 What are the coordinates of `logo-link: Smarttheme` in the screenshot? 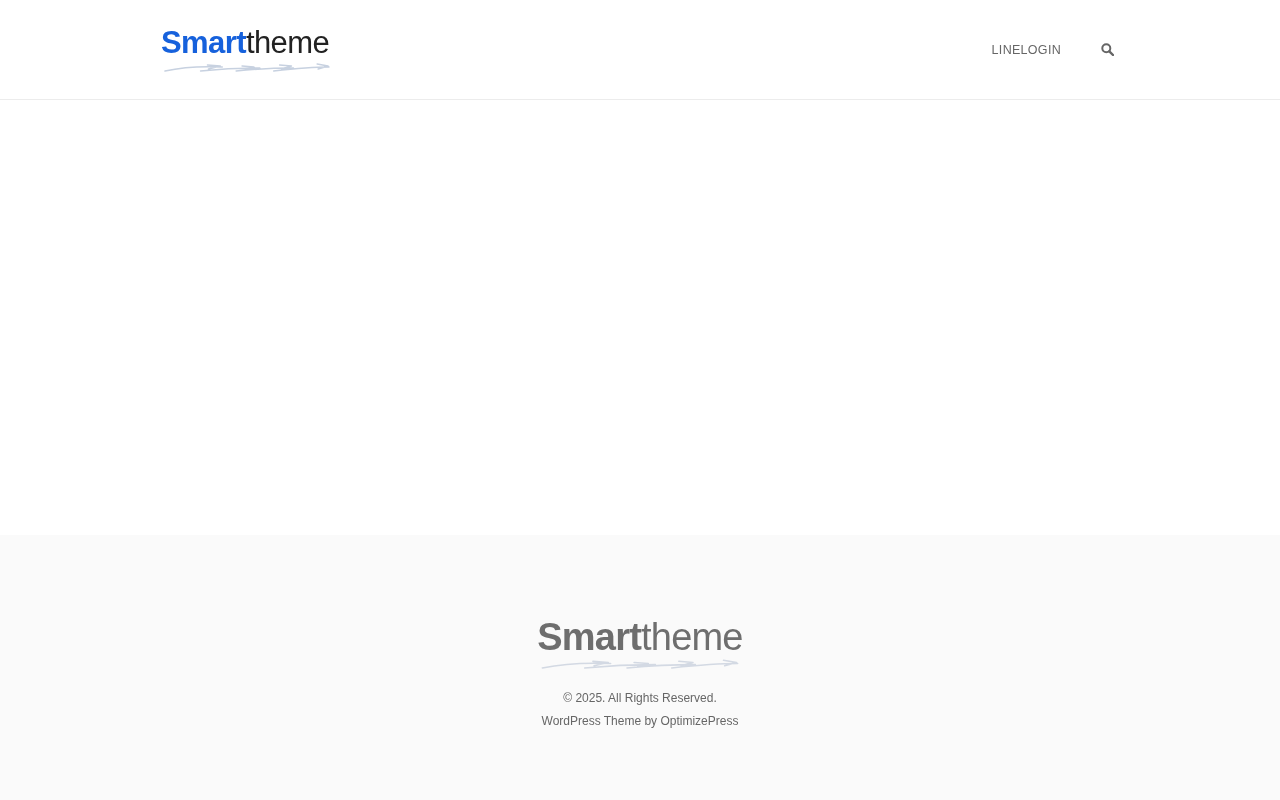 It's located at (246, 49).